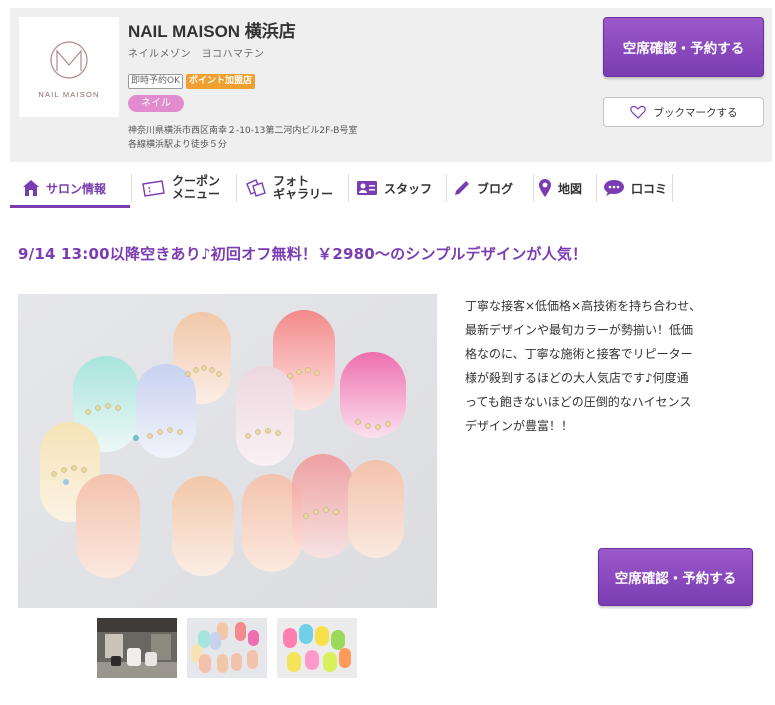 The width and height of the screenshot is (775, 705). What do you see at coordinates (212, 31) in the screenshot?
I see `salon-name: NAIL MAISON 横浜店` at bounding box center [212, 31].